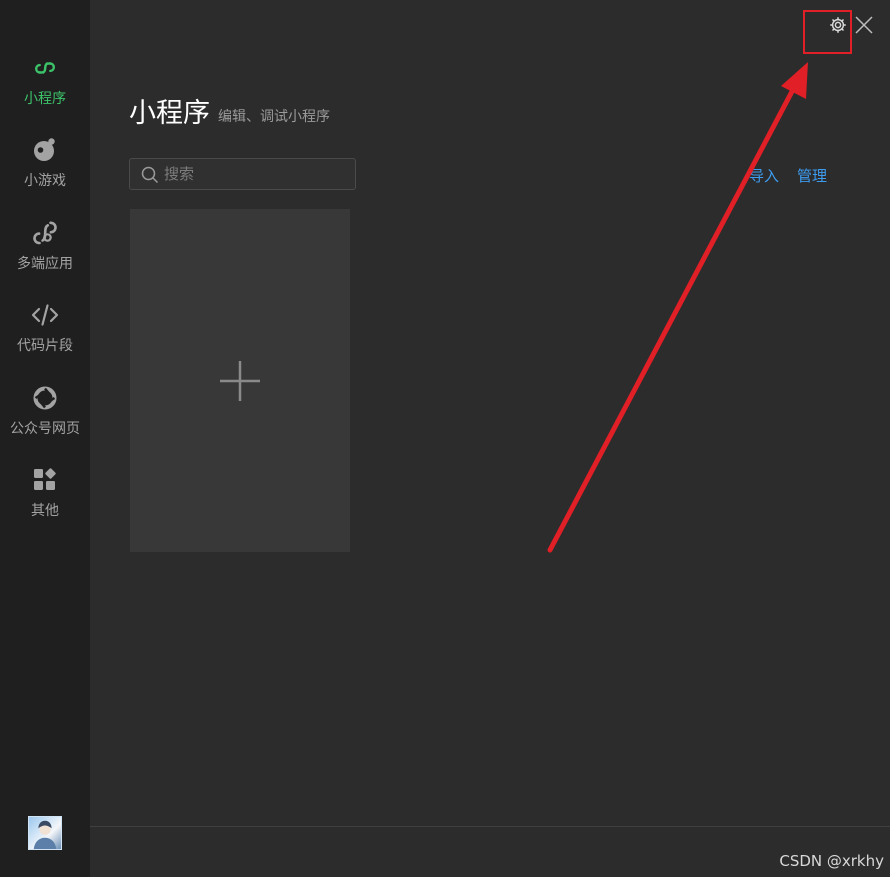 Image resolution: width=890 pixels, height=877 pixels. What do you see at coordinates (169, 113) in the screenshot?
I see `page-title: 小程序` at bounding box center [169, 113].